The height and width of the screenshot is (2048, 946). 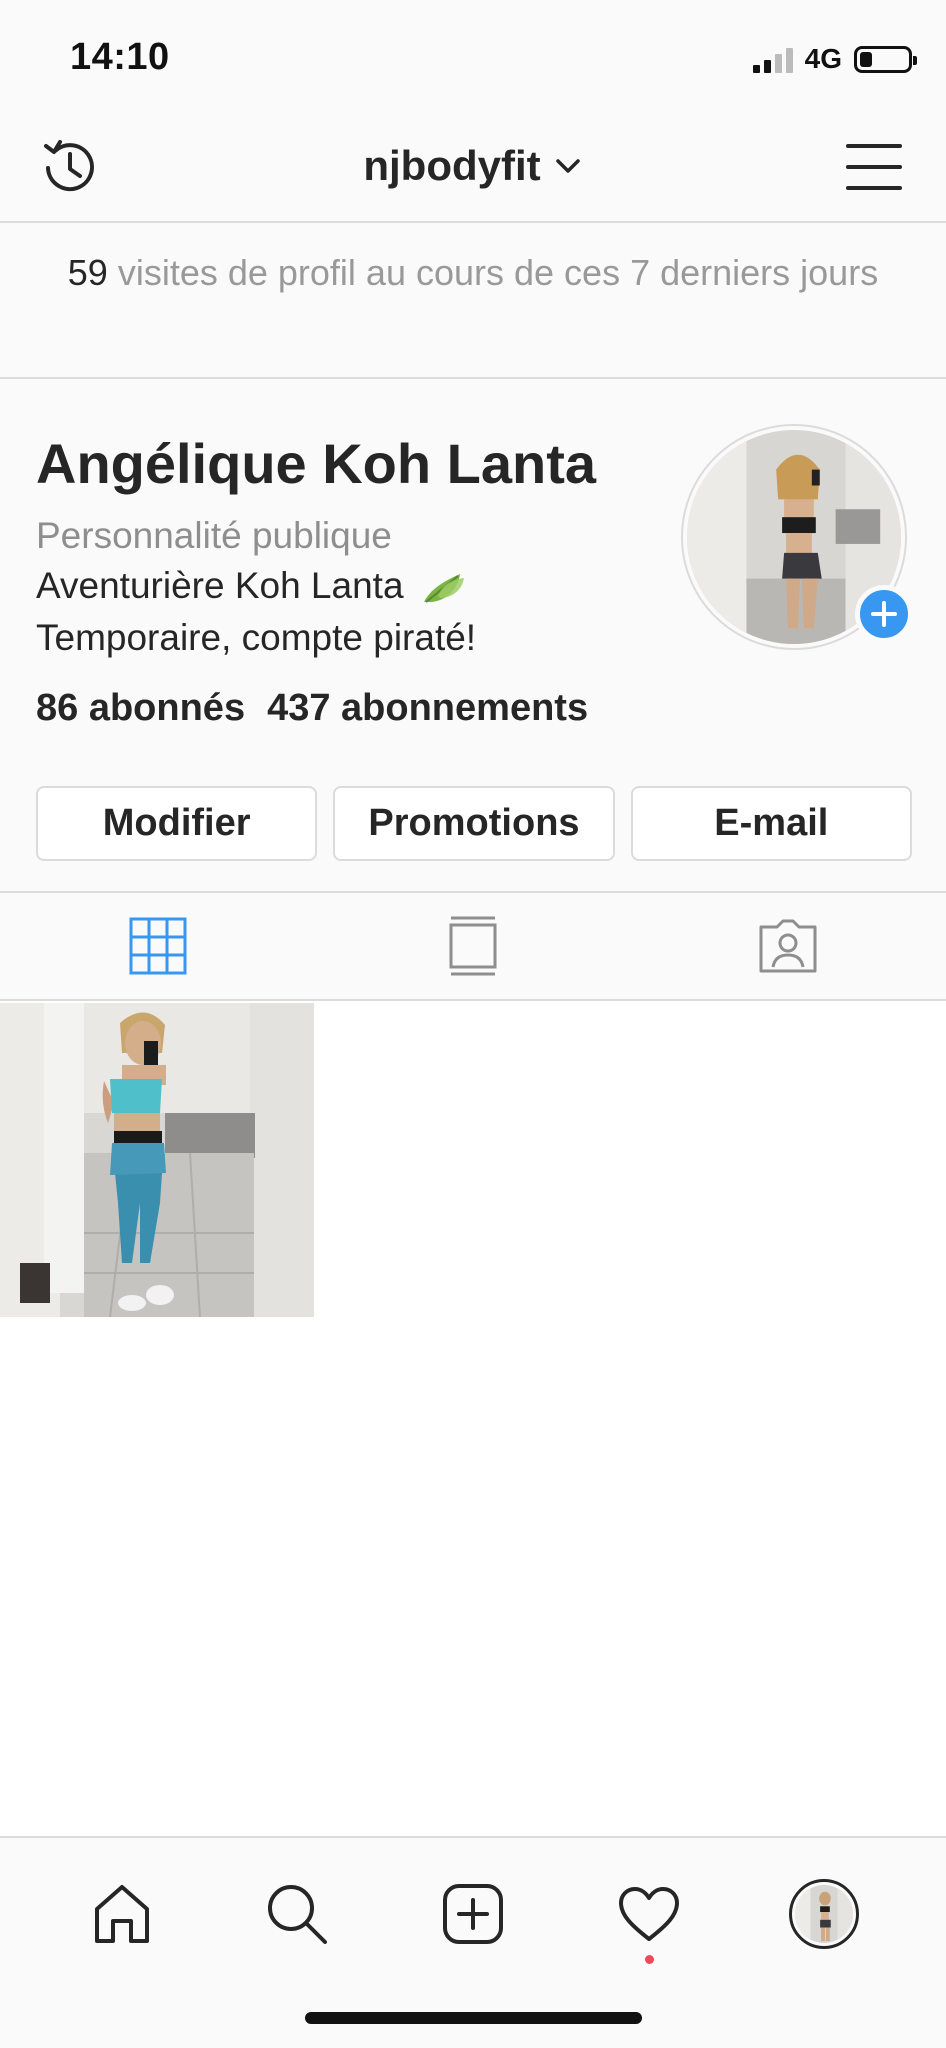 What do you see at coordinates (649, 1959) in the screenshot?
I see `notification-dot` at bounding box center [649, 1959].